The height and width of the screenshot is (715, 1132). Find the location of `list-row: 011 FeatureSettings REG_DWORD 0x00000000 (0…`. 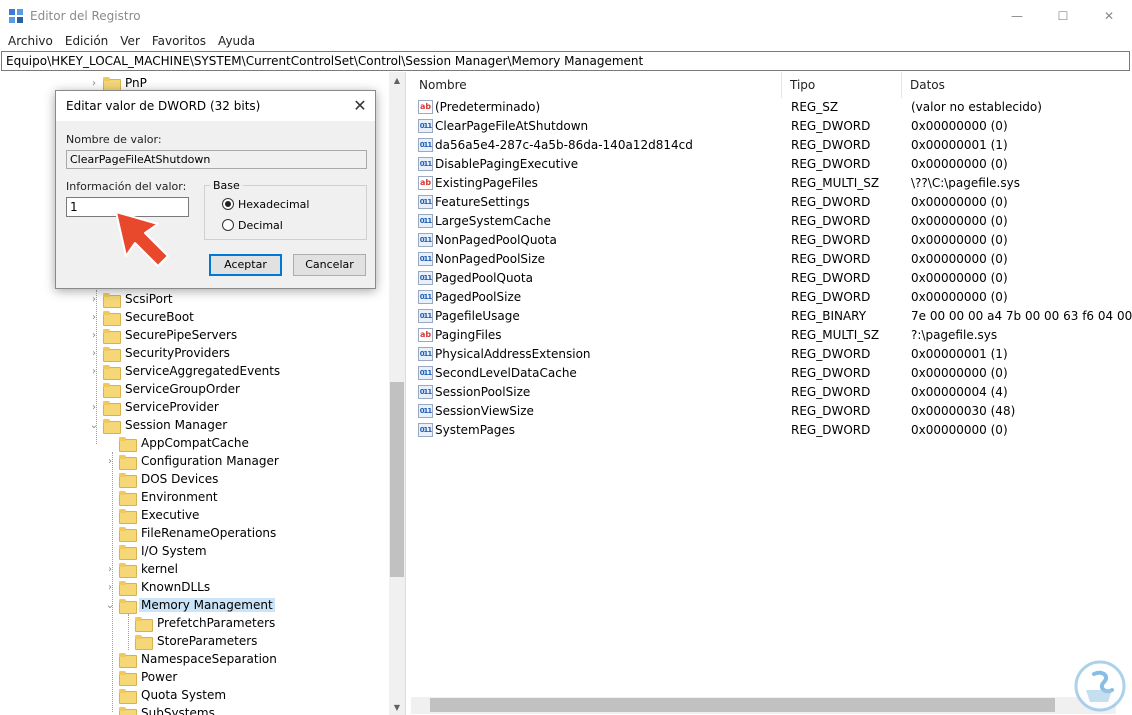

list-row: 011 FeatureSettings REG_DWORD 0x00000000 (0… is located at coordinates (771, 202).